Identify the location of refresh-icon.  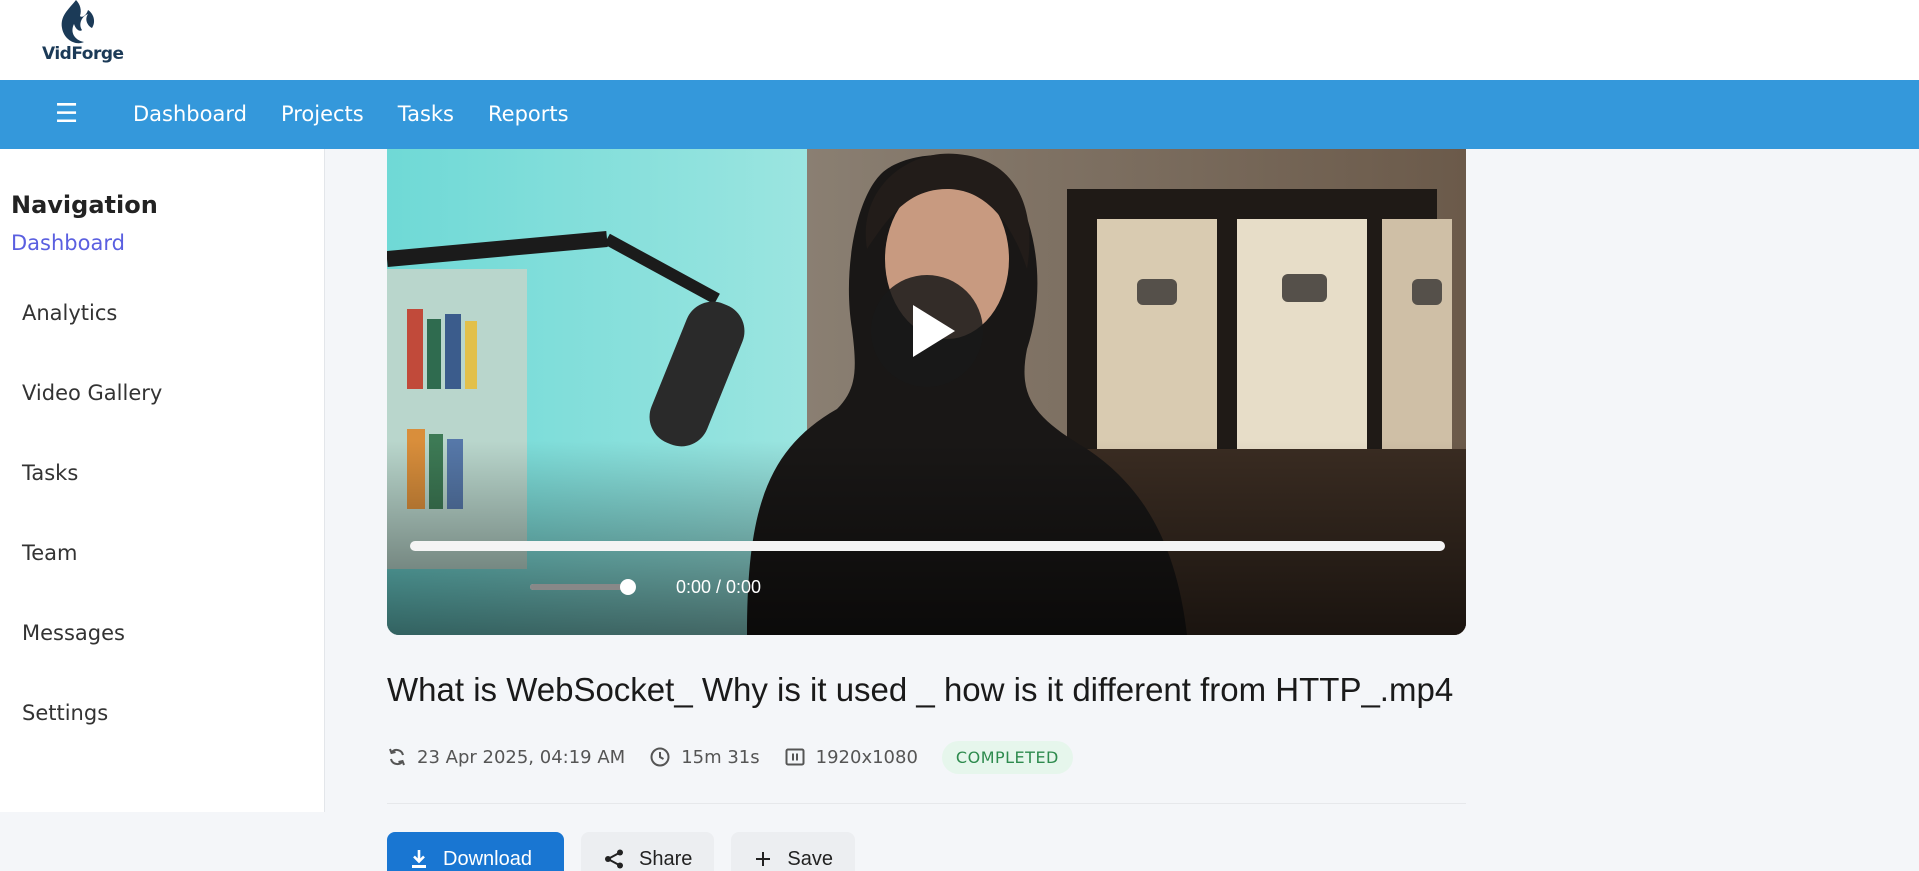
(397, 757).